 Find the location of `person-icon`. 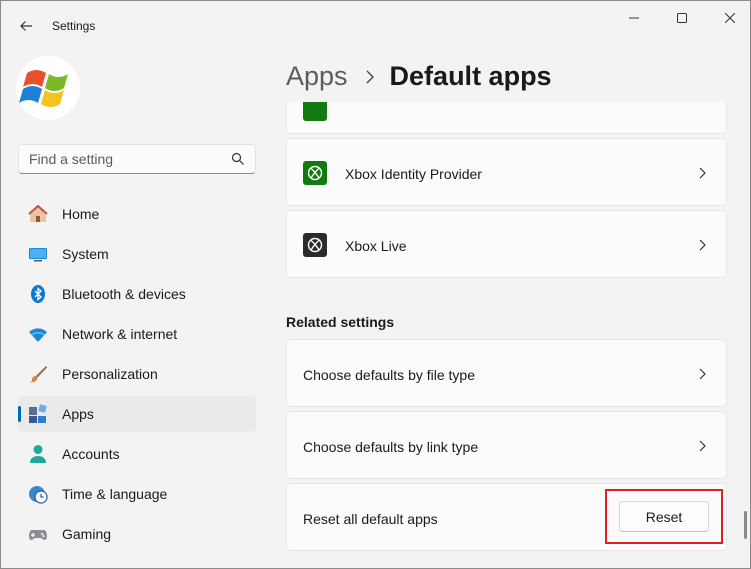

person-icon is located at coordinates (38, 454).